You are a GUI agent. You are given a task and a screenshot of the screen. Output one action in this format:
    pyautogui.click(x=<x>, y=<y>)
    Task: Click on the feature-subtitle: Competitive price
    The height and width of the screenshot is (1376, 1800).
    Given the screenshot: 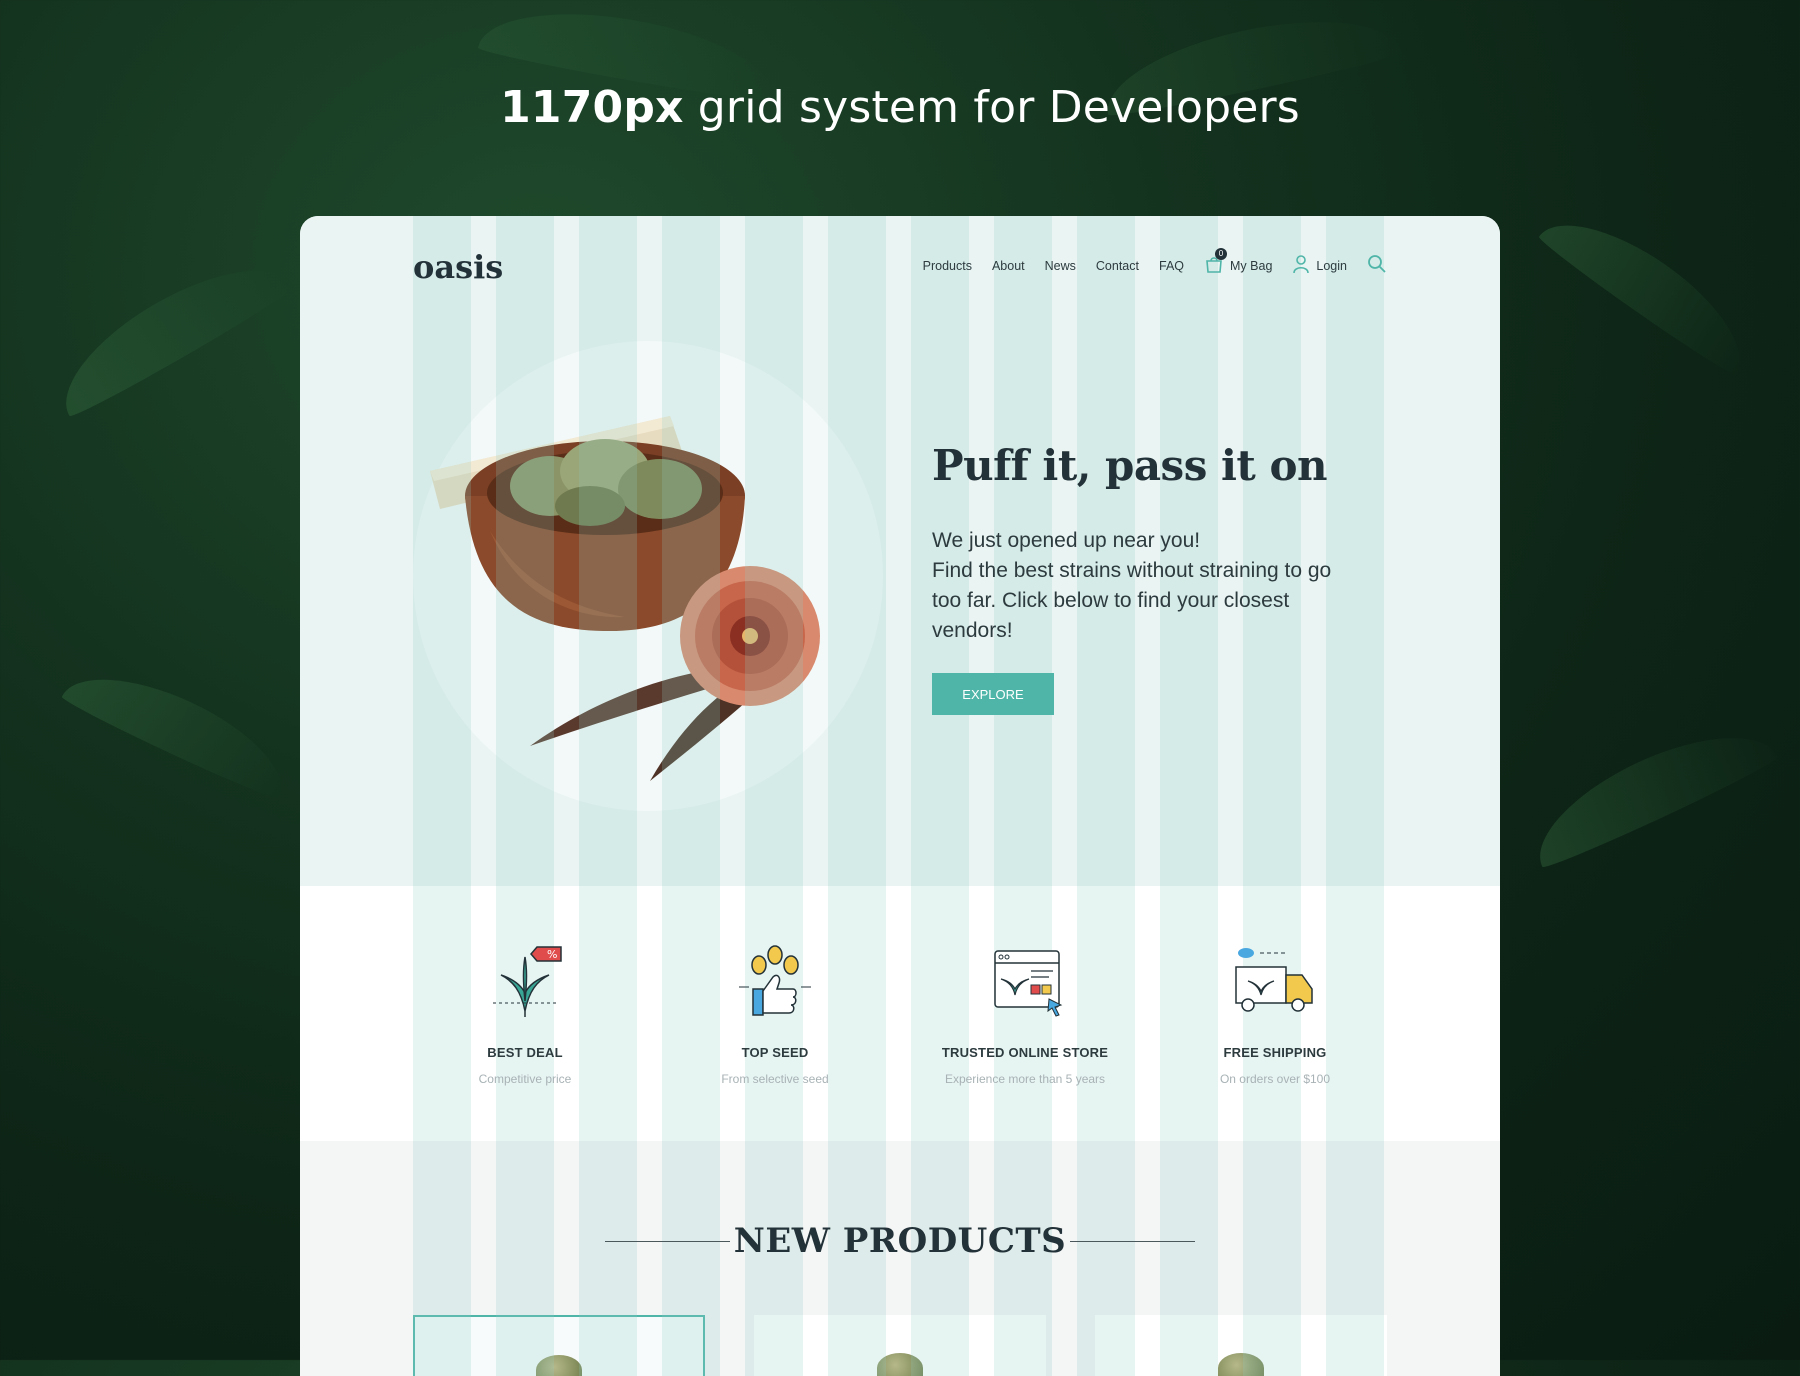 What is the action you would take?
    pyautogui.click(x=525, y=1079)
    